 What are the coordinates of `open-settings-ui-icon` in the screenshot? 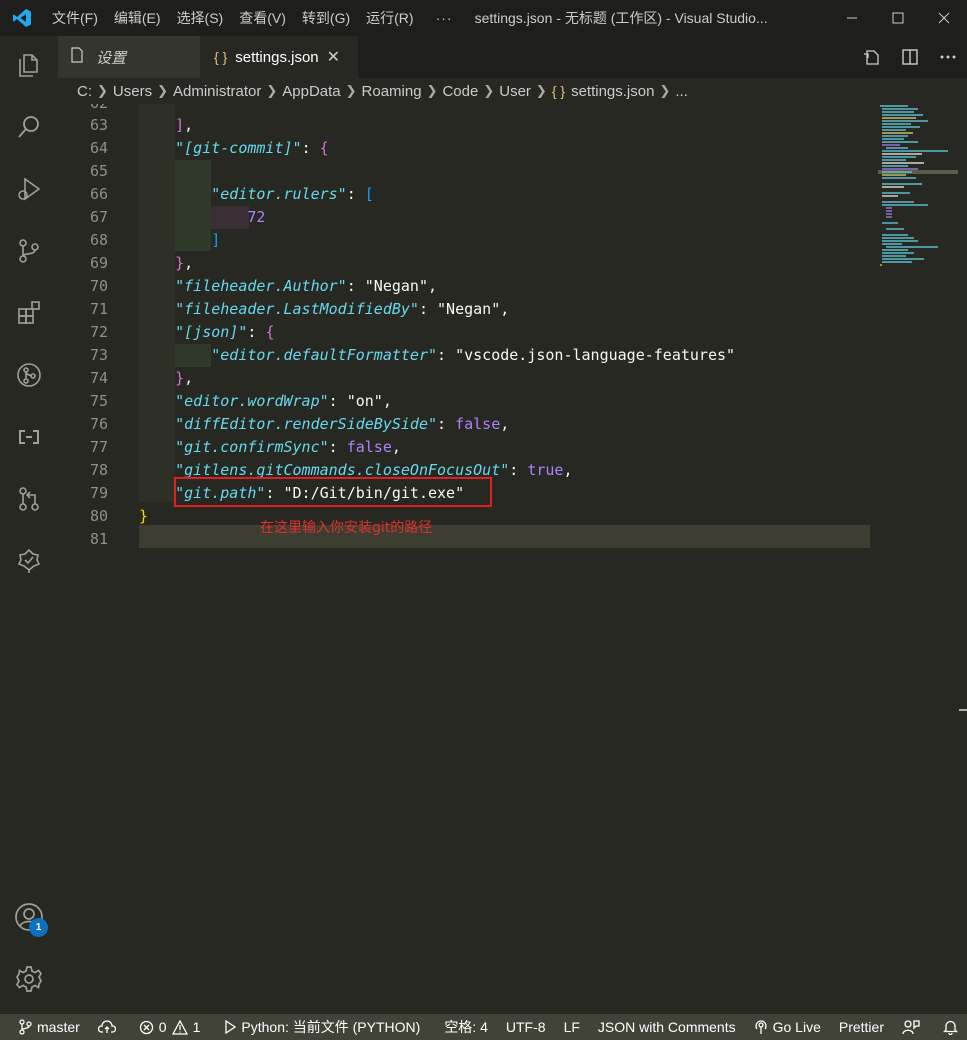 It's located at (872, 57).